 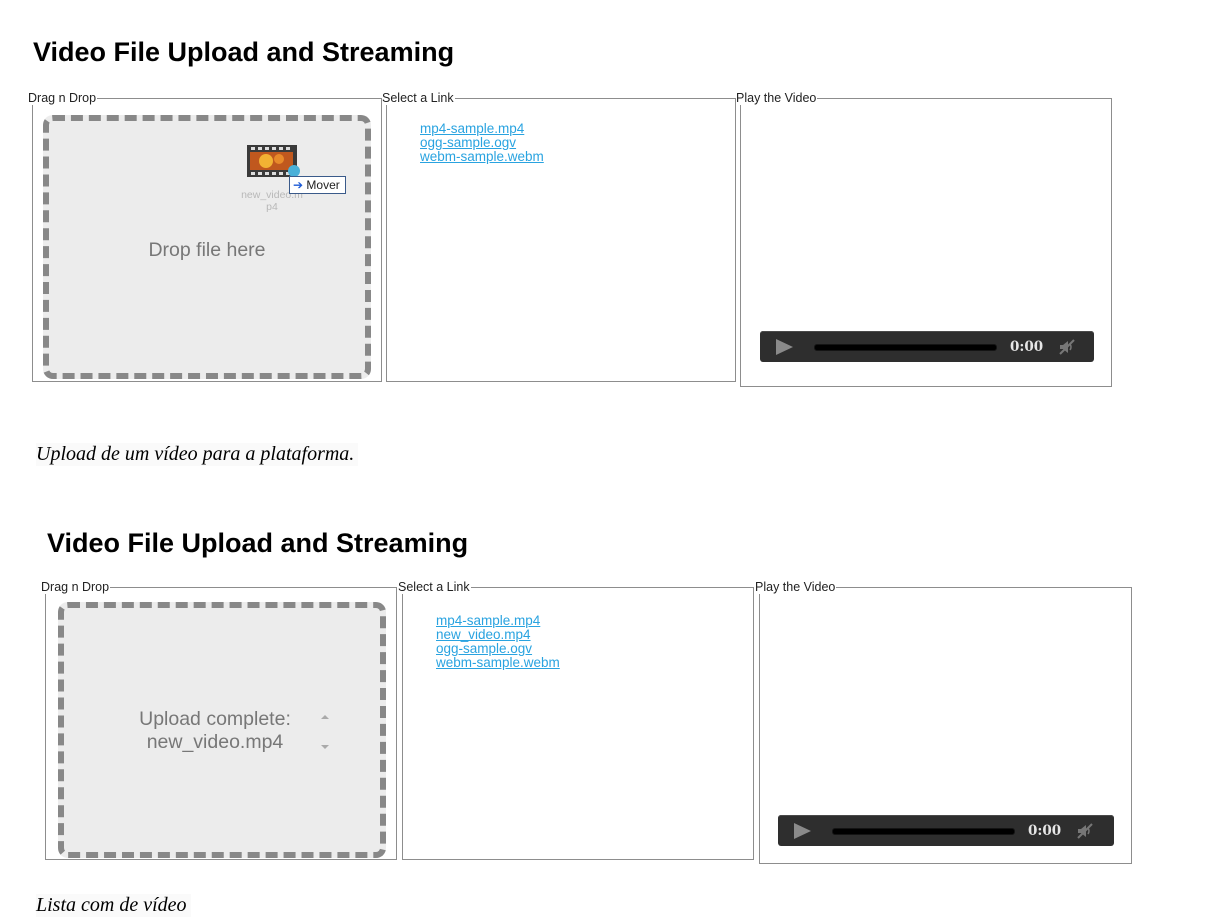 I want to click on drop-zone-text: Drop file here, so click(x=207, y=249).